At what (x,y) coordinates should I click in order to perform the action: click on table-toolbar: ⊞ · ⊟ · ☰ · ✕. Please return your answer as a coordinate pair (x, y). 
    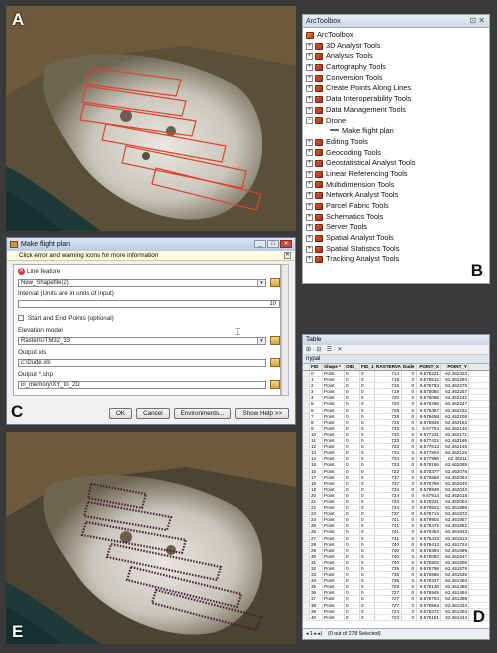
    Looking at the image, I should click on (396, 350).